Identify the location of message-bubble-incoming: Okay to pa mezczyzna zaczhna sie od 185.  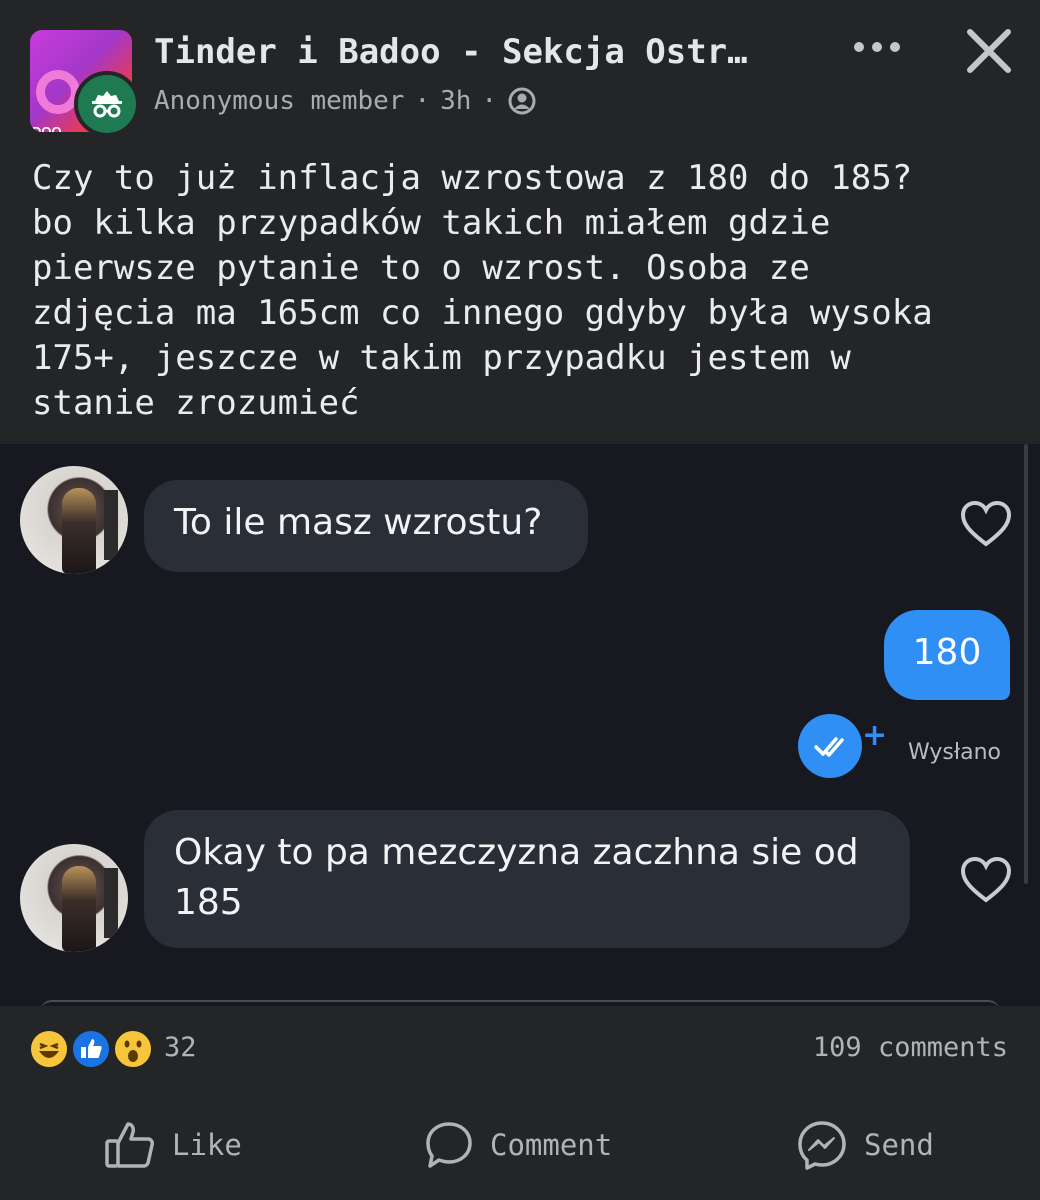
(527, 879).